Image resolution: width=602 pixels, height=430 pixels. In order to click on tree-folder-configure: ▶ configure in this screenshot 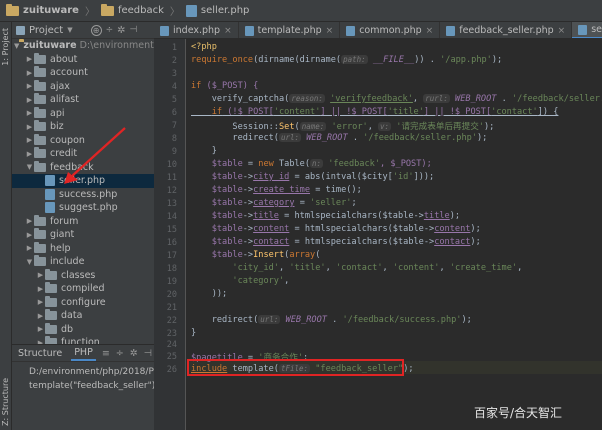, I will do `click(83, 302)`.